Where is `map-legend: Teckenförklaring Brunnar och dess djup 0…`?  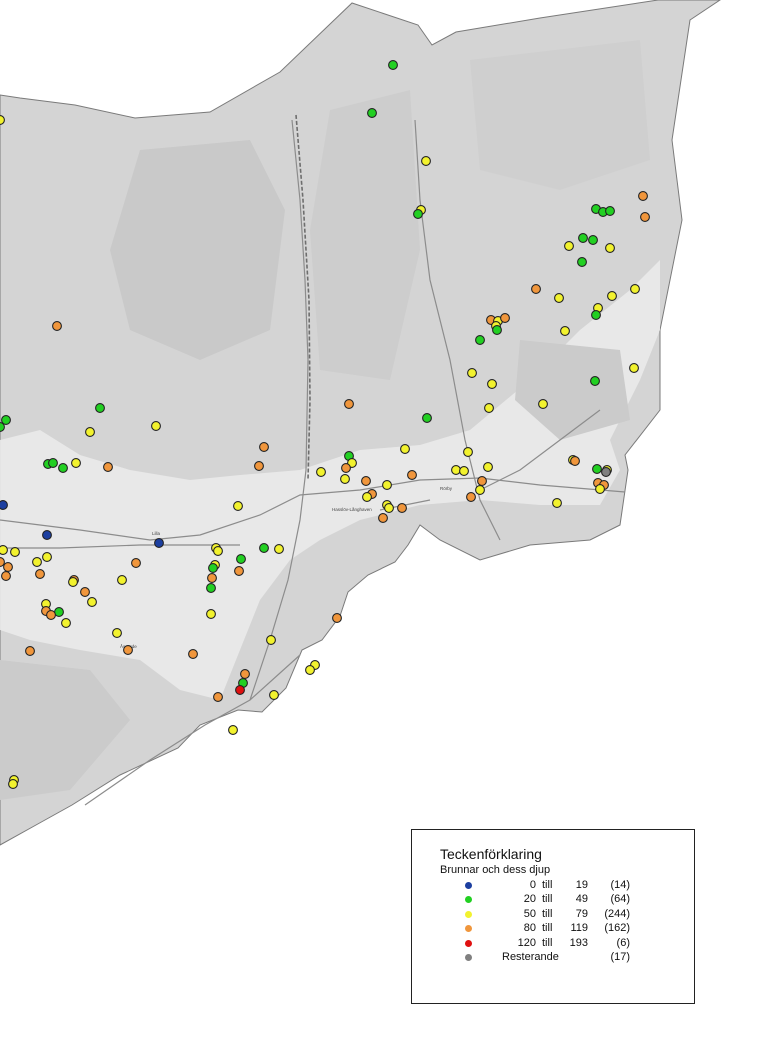
map-legend: Teckenförklaring Brunnar och dess djup 0… is located at coordinates (553, 916).